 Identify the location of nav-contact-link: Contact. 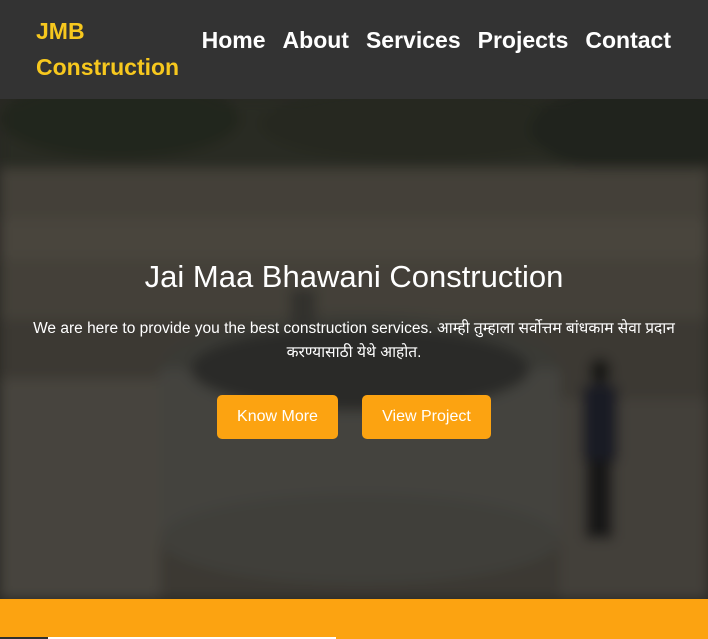
(628, 40).